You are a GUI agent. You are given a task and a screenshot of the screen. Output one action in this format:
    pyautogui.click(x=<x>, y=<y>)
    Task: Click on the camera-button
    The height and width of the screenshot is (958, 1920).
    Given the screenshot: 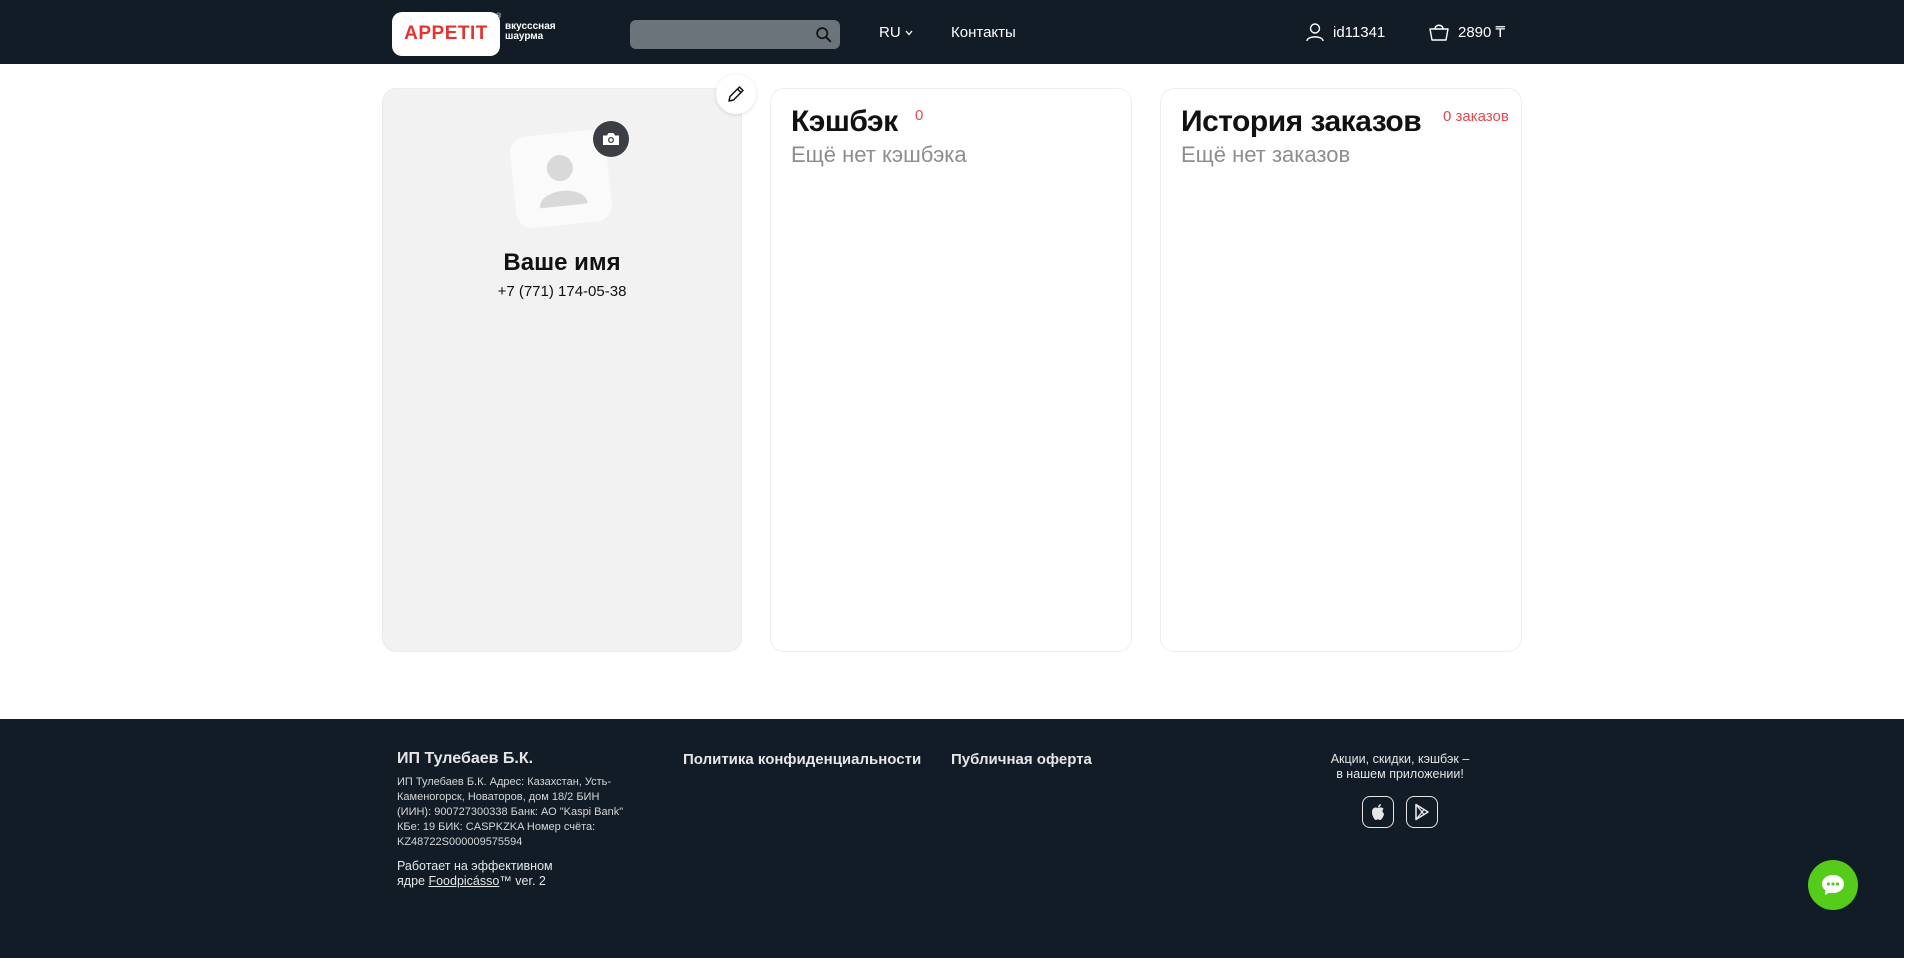 What is the action you would take?
    pyautogui.click(x=611, y=139)
    